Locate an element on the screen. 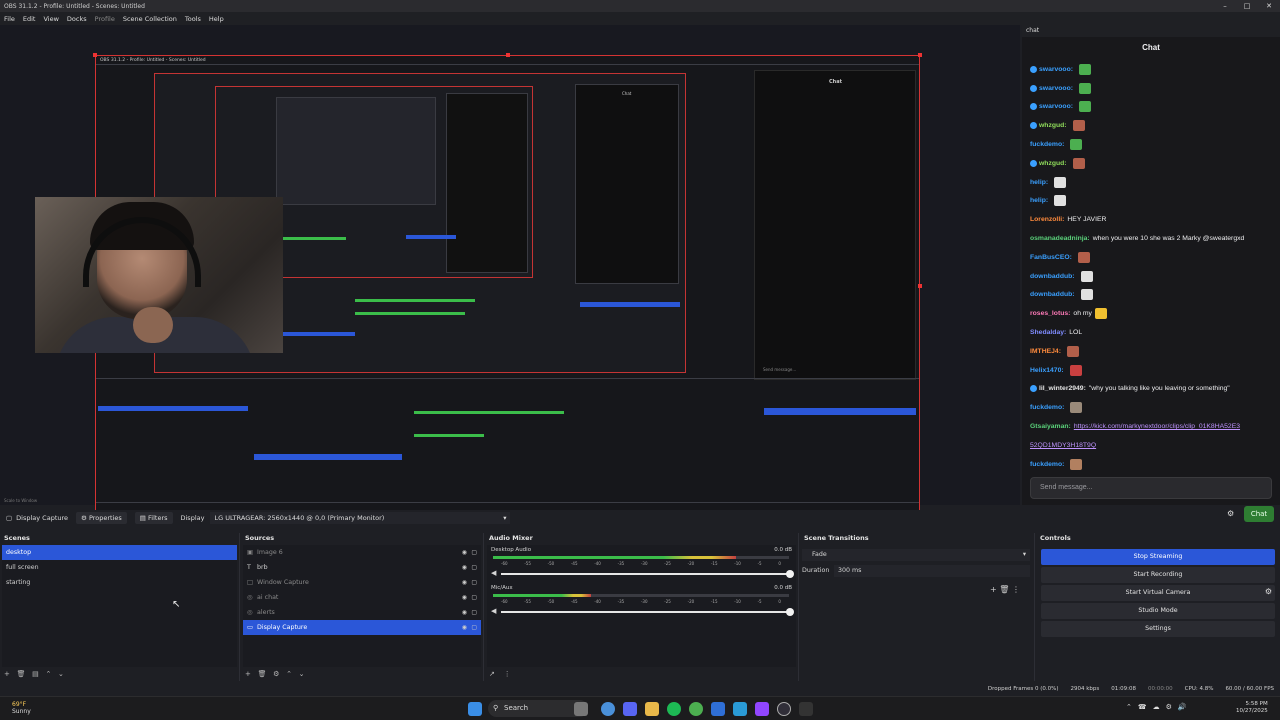  clock: 5:58 PM 10/27/2025 is located at coordinates (1252, 708).